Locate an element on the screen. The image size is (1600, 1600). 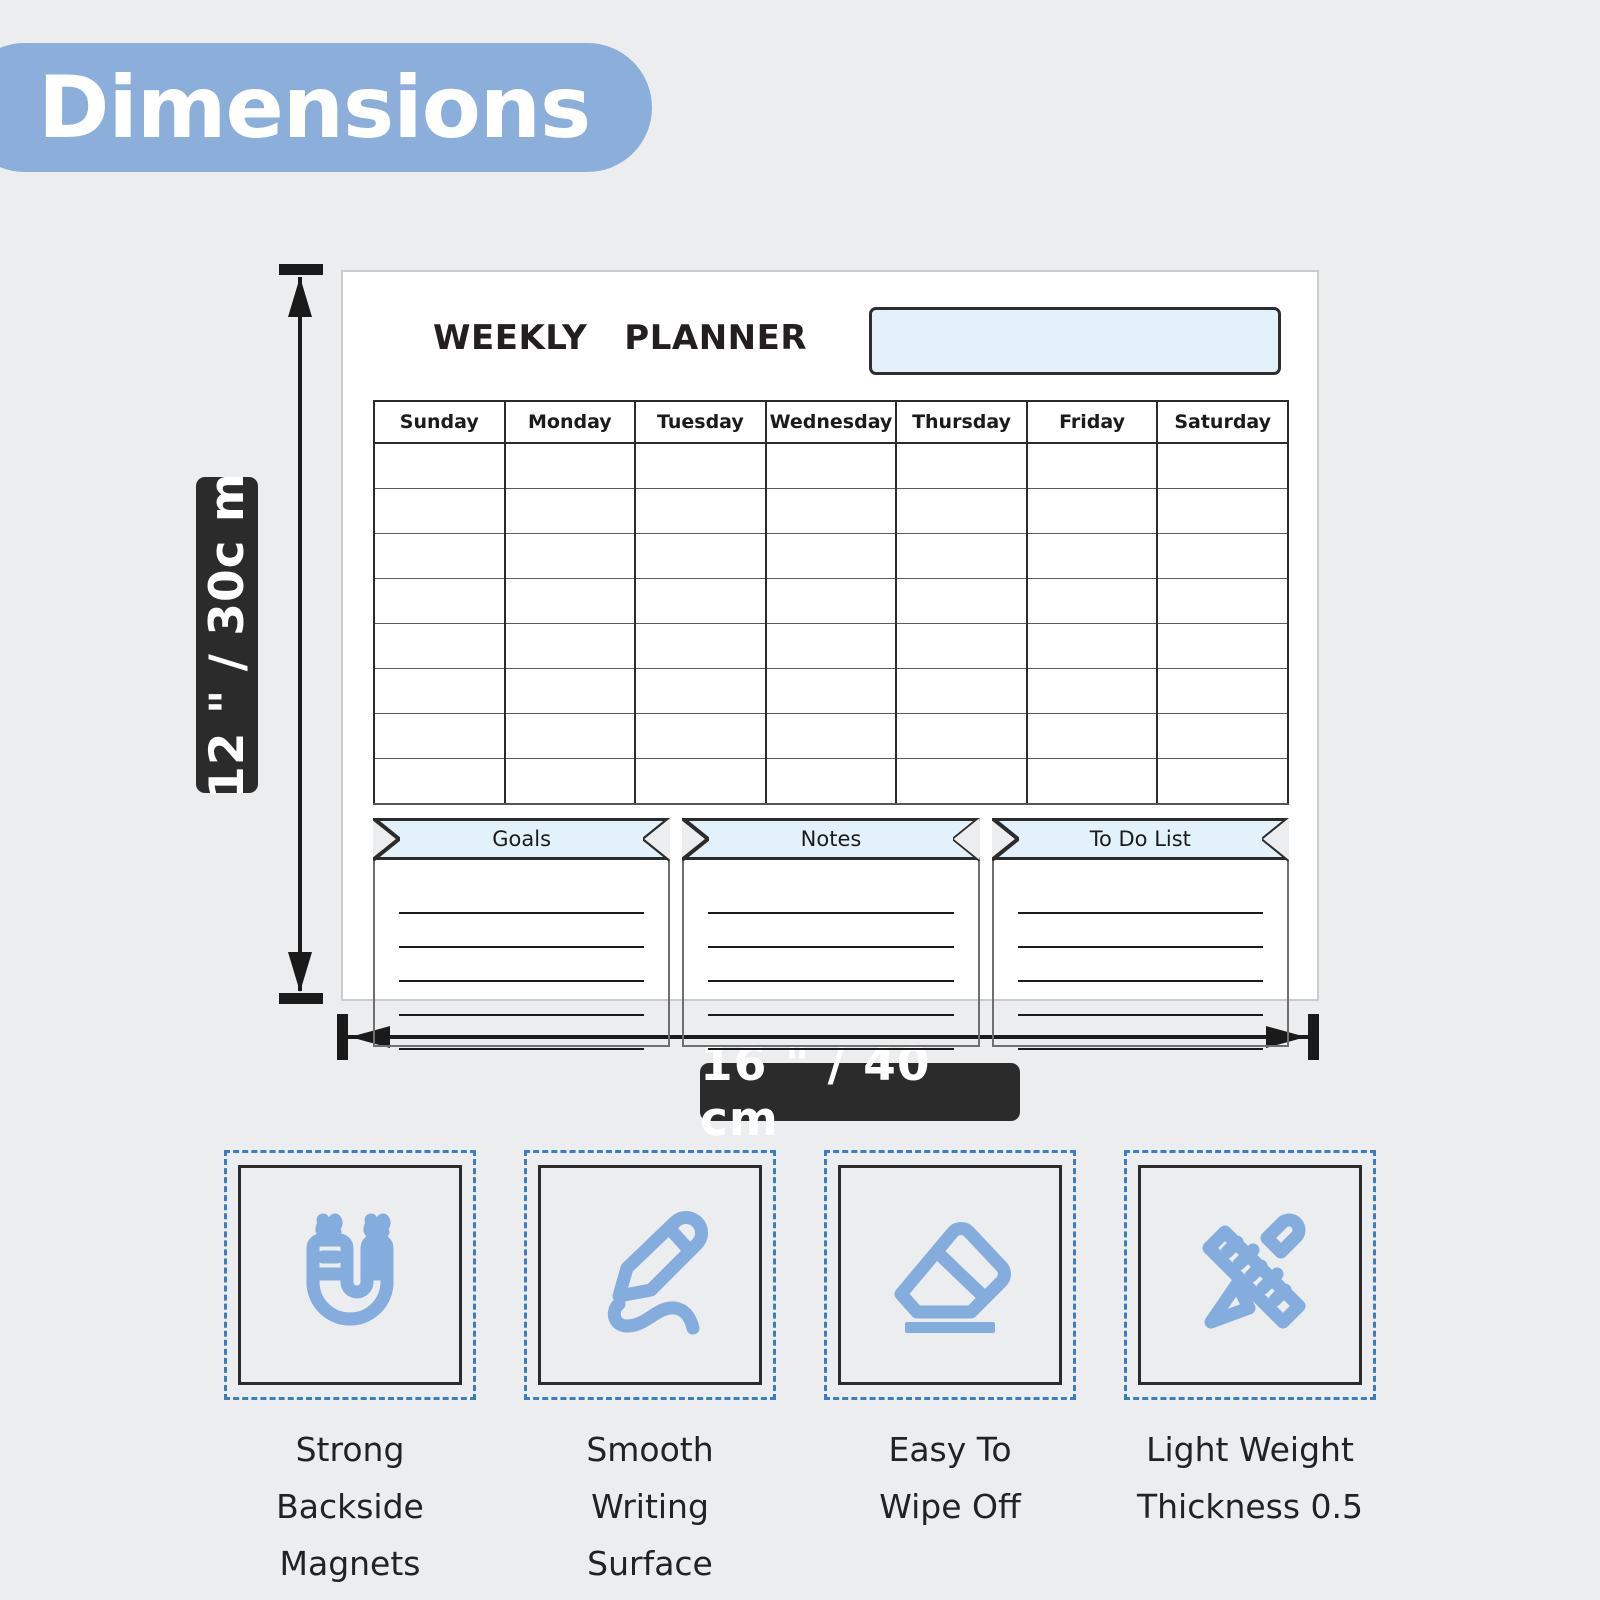
section-notes: Notes is located at coordinates (831, 934).